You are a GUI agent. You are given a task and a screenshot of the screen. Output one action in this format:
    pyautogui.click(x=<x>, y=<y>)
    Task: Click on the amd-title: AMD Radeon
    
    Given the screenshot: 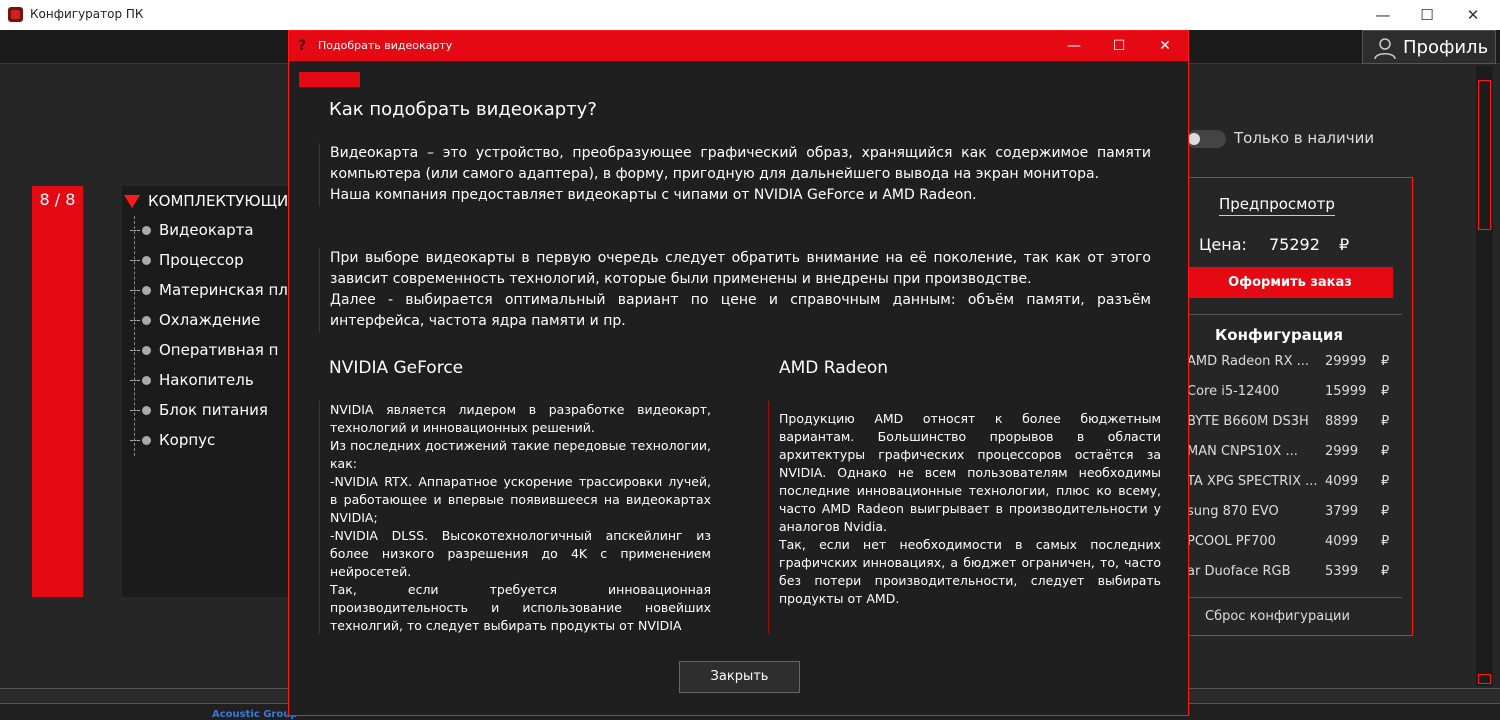 What is the action you would take?
    pyautogui.click(x=834, y=368)
    